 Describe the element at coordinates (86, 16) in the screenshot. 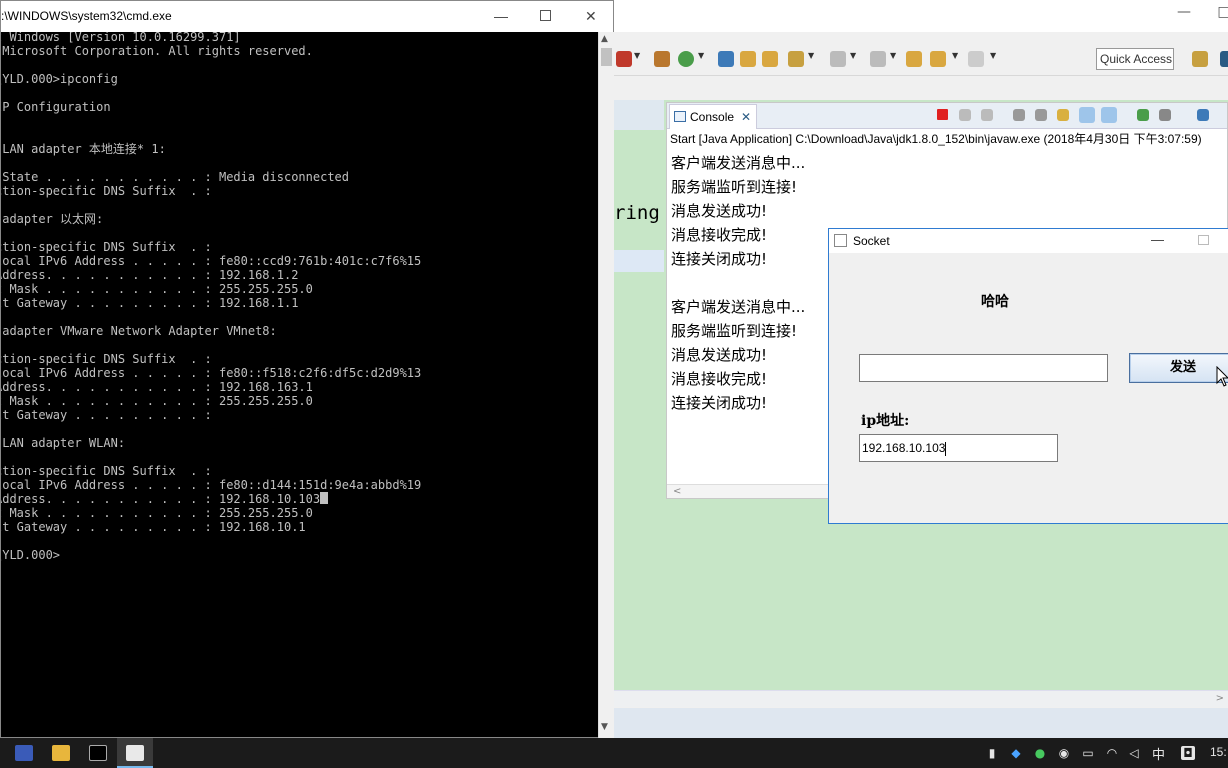

I see `cmd-window-title: :\WINDOWS\system32\cmd.exe` at that location.